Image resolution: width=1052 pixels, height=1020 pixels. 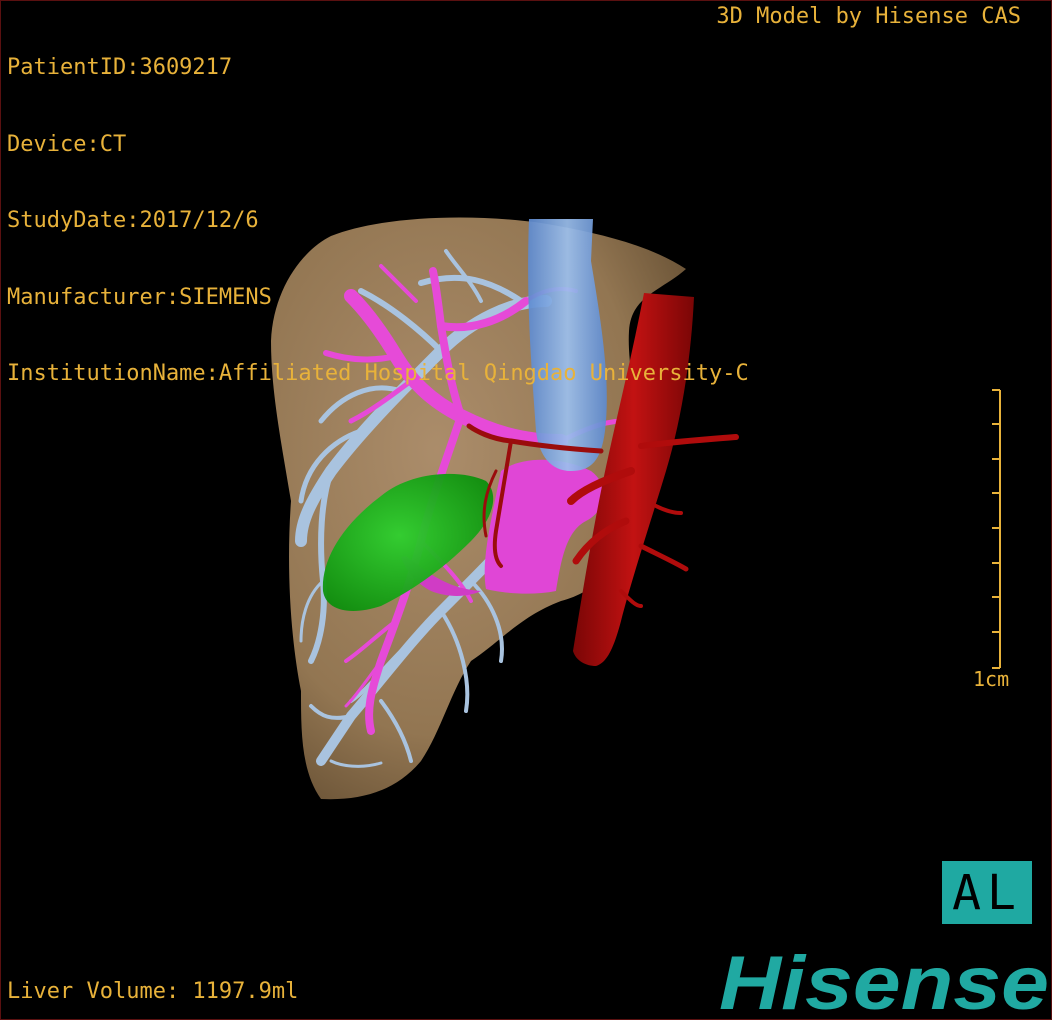 What do you see at coordinates (996, 529) in the screenshot?
I see `scale-bar` at bounding box center [996, 529].